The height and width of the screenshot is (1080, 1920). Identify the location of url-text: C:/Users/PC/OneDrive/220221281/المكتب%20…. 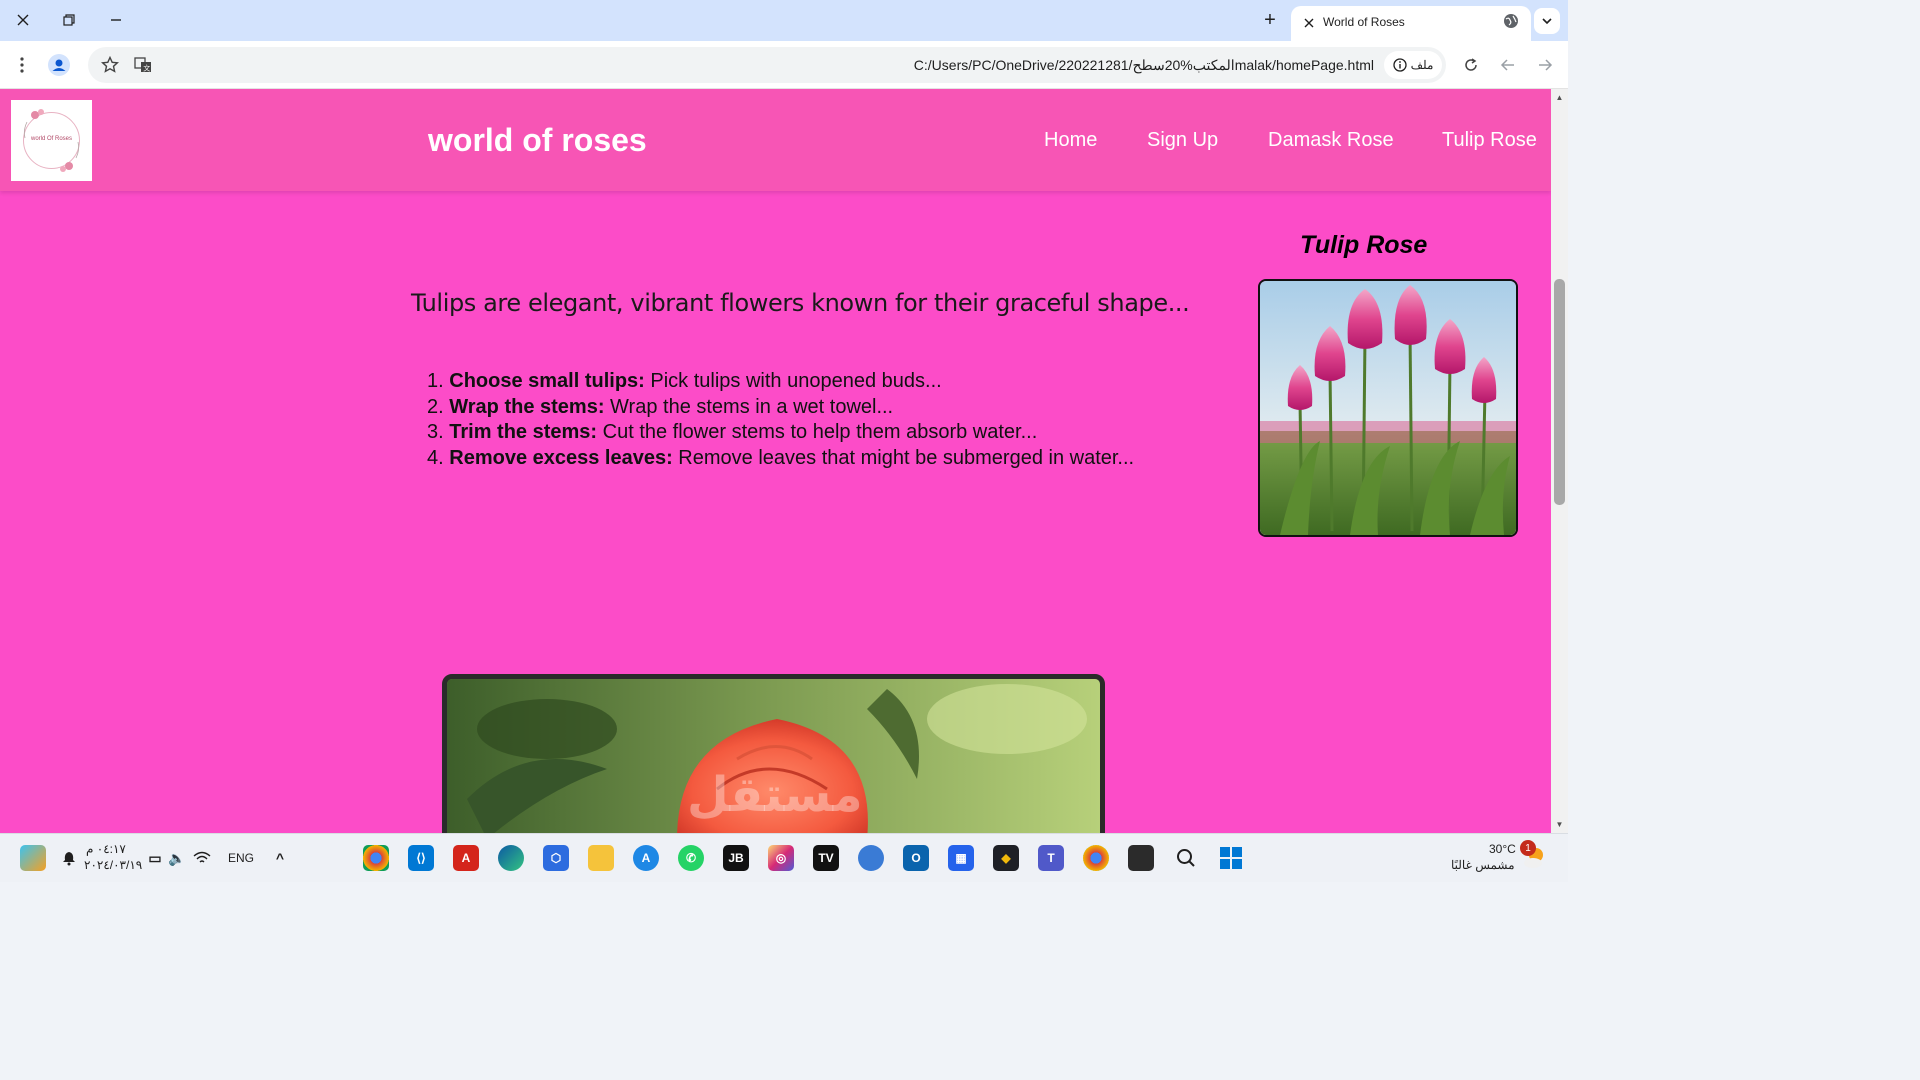
(1144, 65).